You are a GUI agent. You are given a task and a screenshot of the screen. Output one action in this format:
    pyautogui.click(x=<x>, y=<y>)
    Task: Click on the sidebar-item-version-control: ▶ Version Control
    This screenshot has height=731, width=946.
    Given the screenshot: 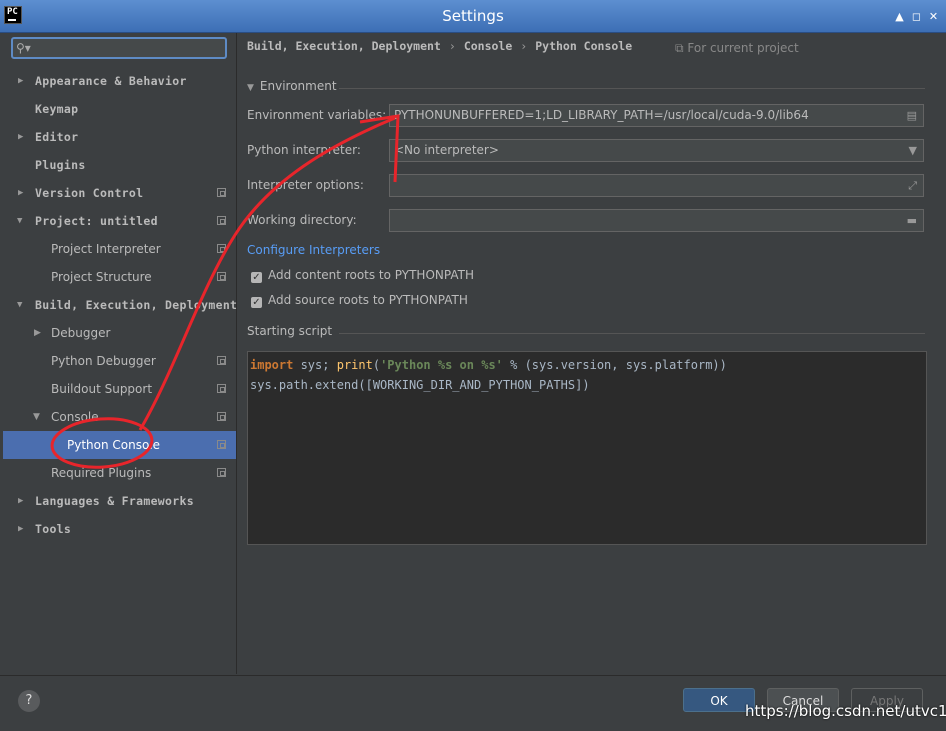 What is the action you would take?
    pyautogui.click(x=119, y=193)
    